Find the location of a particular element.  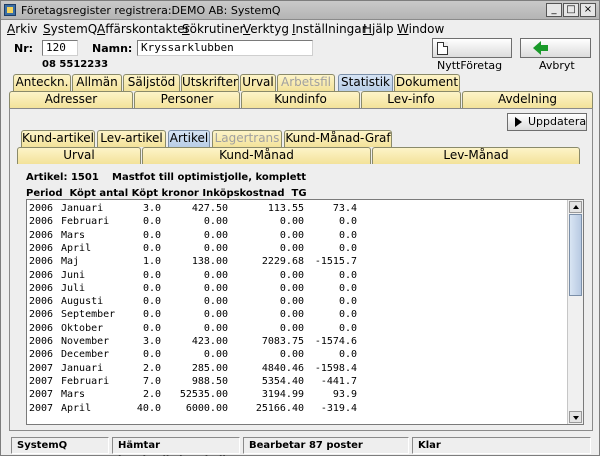

cell-kr: 52535.00 is located at coordinates (203, 395).